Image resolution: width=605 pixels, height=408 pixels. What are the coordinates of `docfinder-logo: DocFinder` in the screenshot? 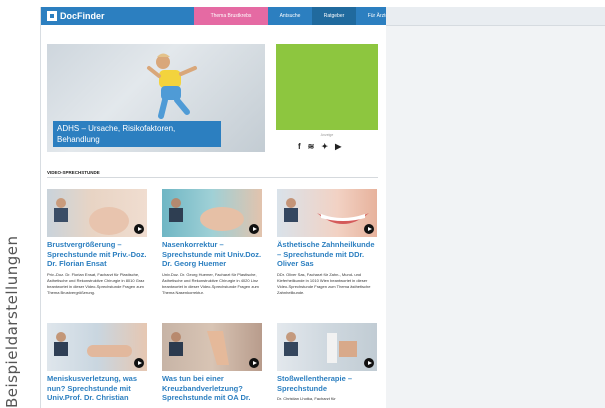 It's located at (76, 16).